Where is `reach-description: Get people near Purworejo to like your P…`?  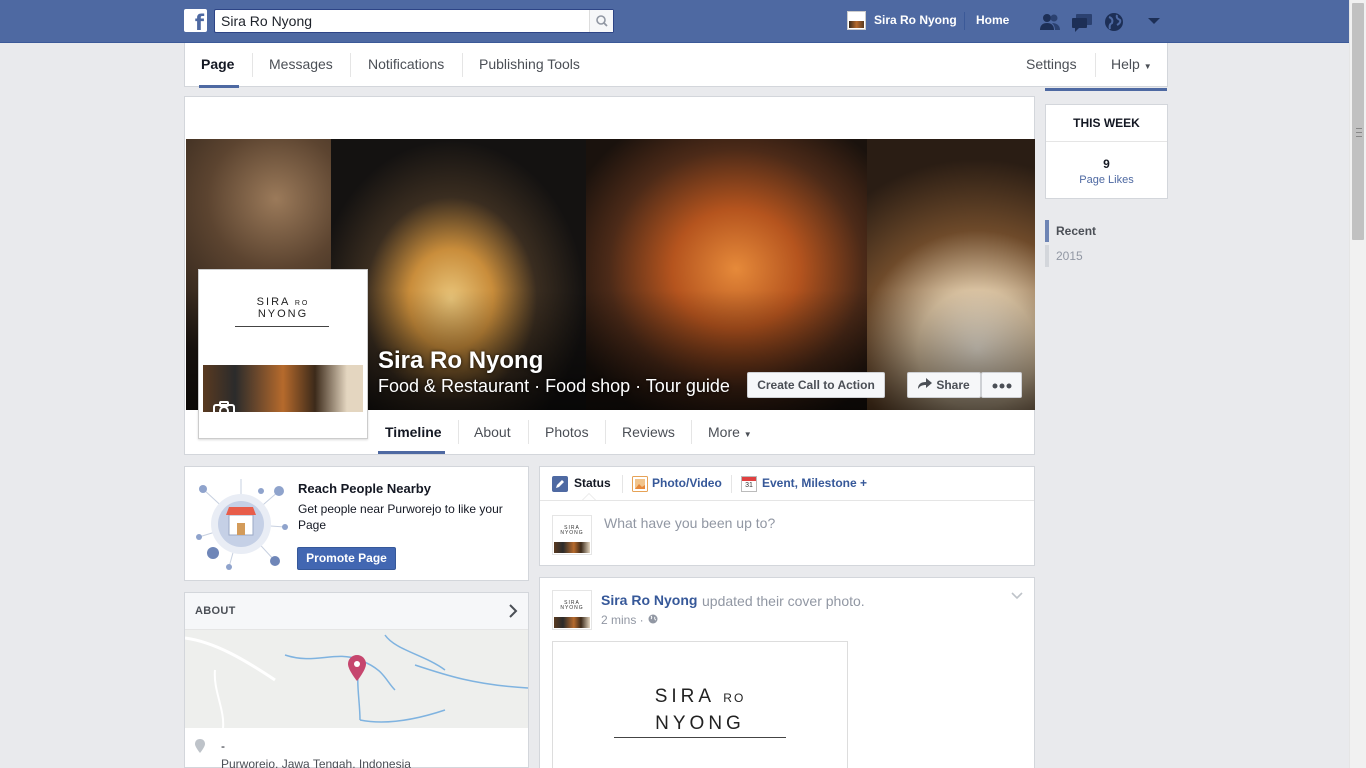 reach-description: Get people near Purworejo to like your P… is located at coordinates (400, 517).